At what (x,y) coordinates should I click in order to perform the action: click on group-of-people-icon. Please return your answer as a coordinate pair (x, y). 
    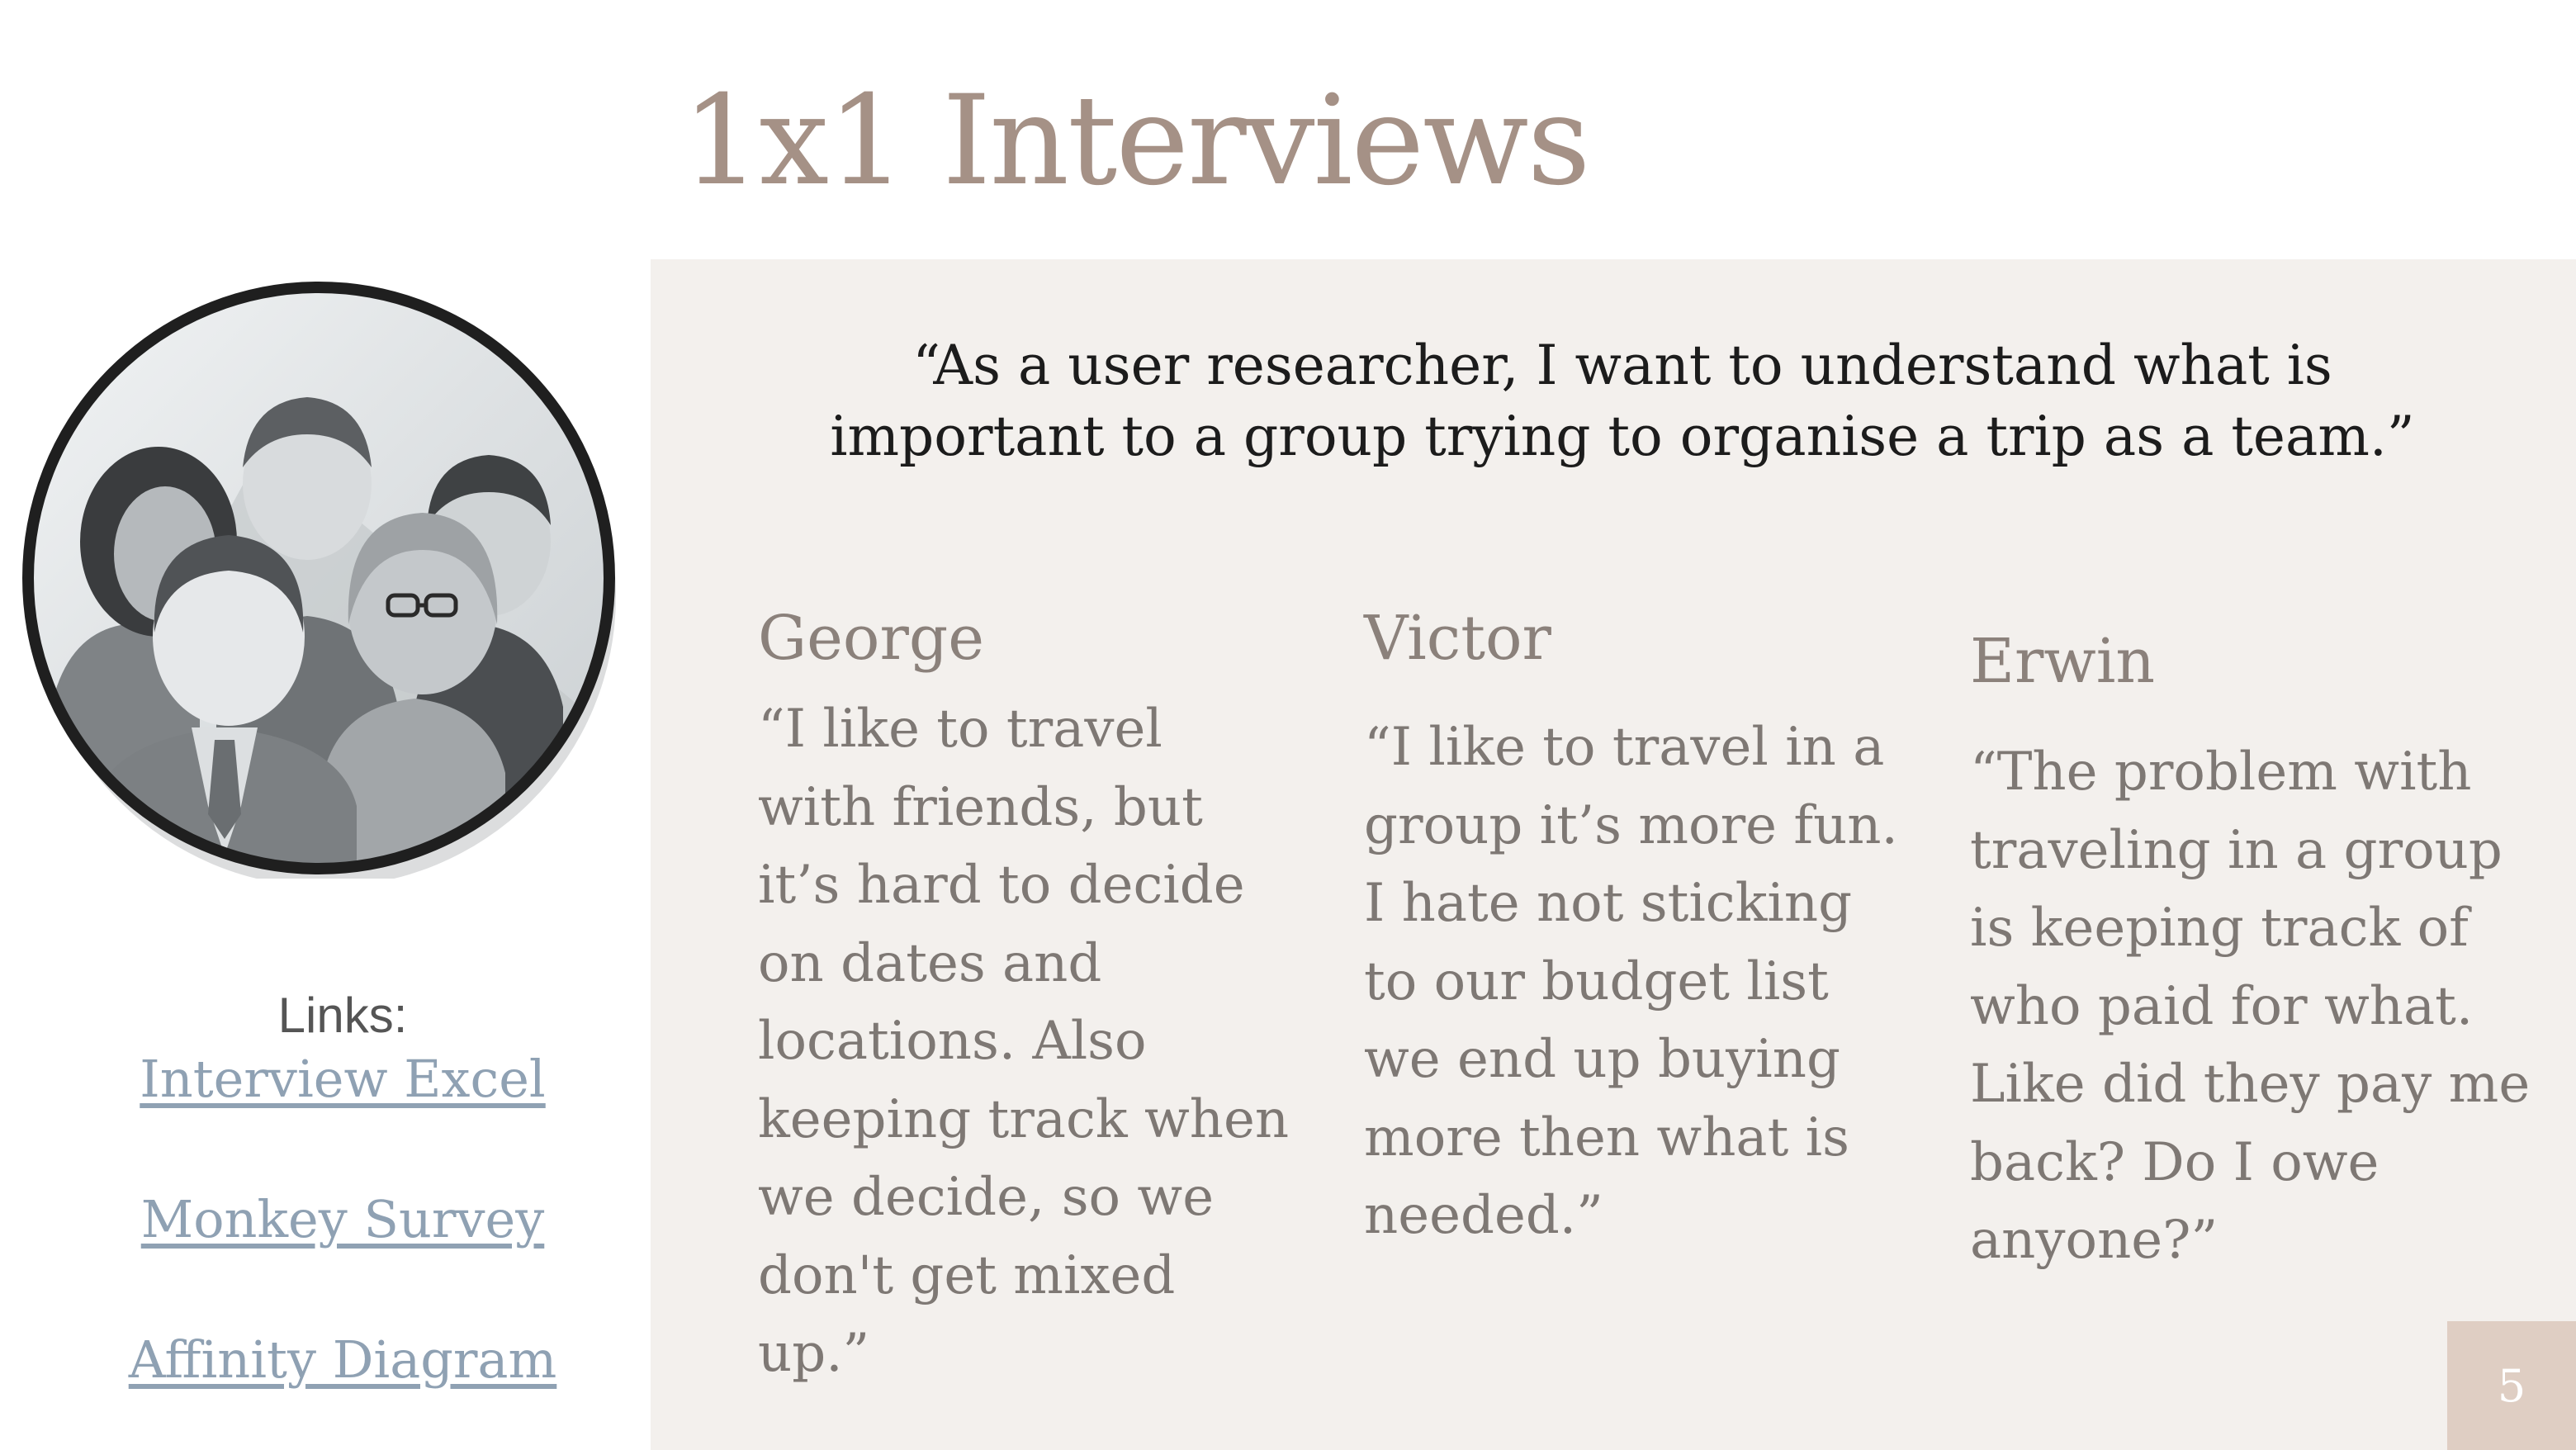
    Looking at the image, I should click on (318, 582).